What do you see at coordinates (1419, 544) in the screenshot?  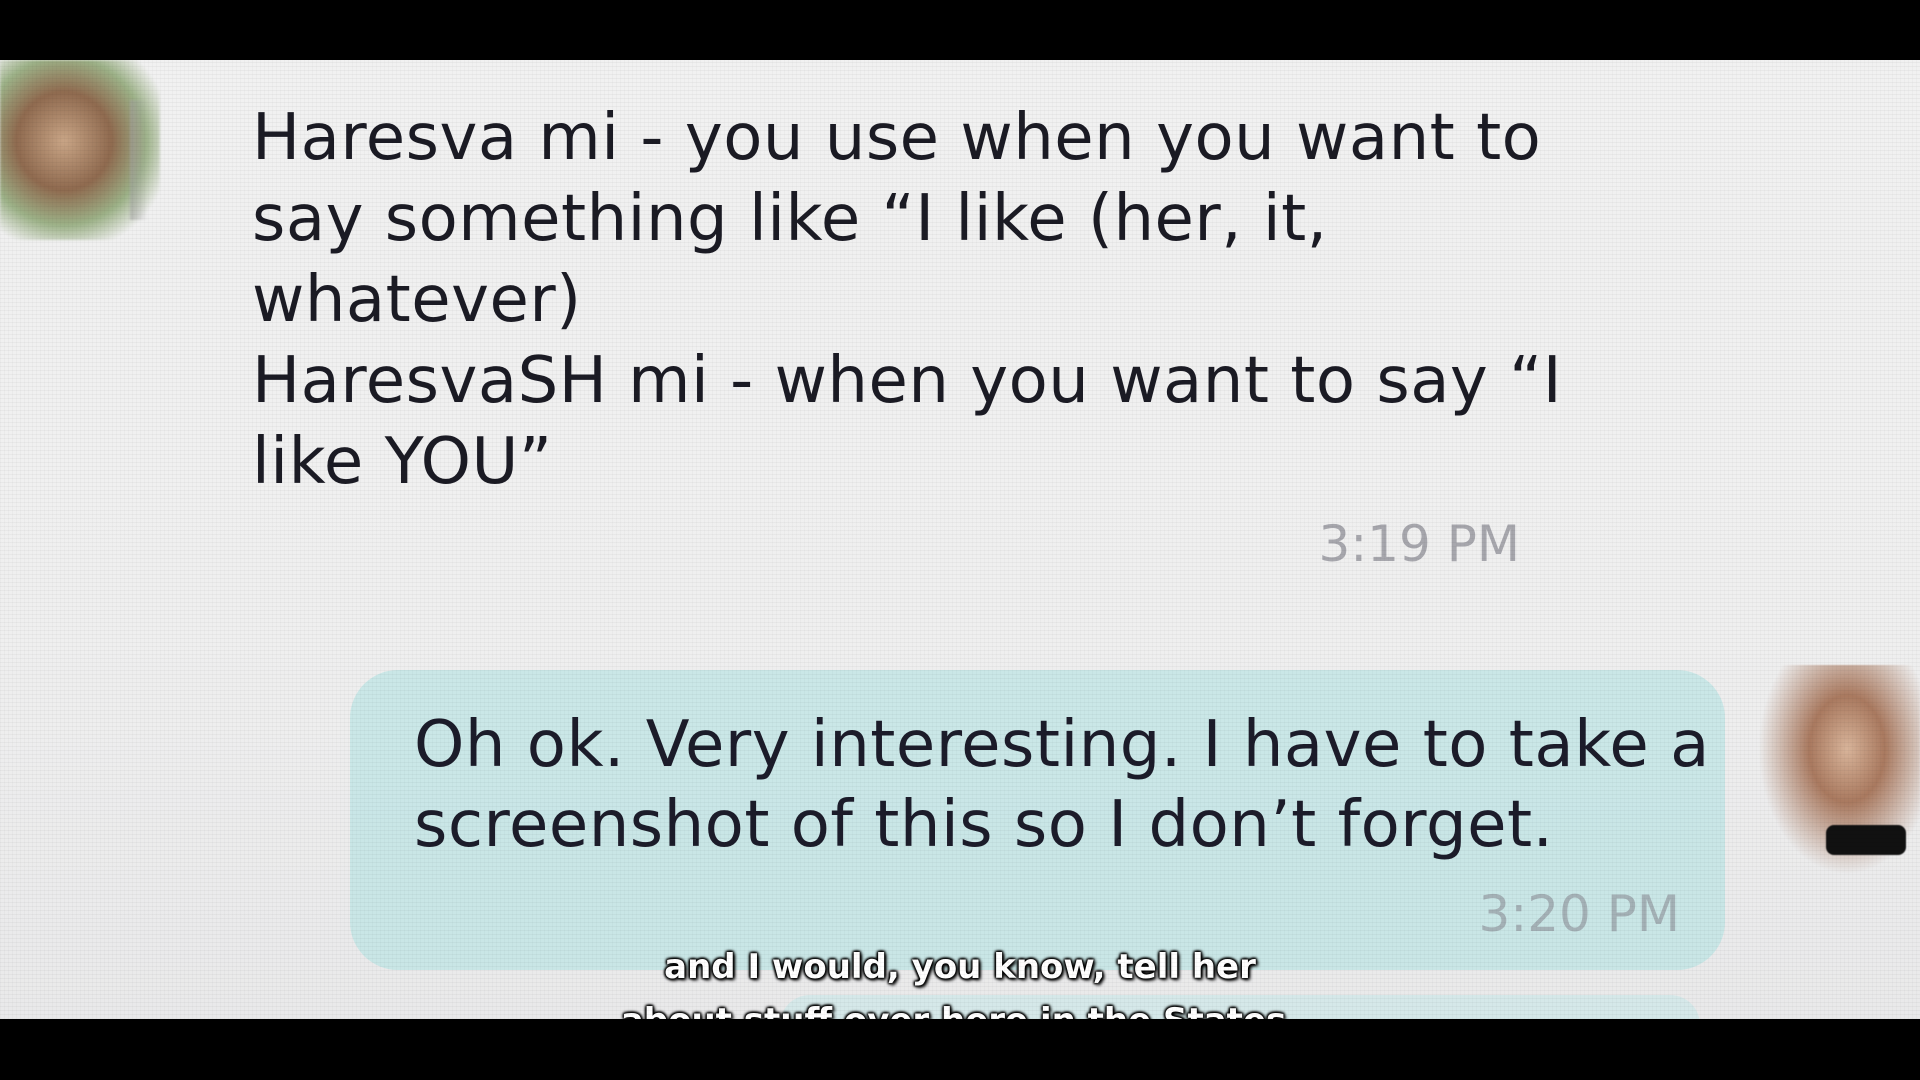 I see `incoming-message-time: 3:19 PM` at bounding box center [1419, 544].